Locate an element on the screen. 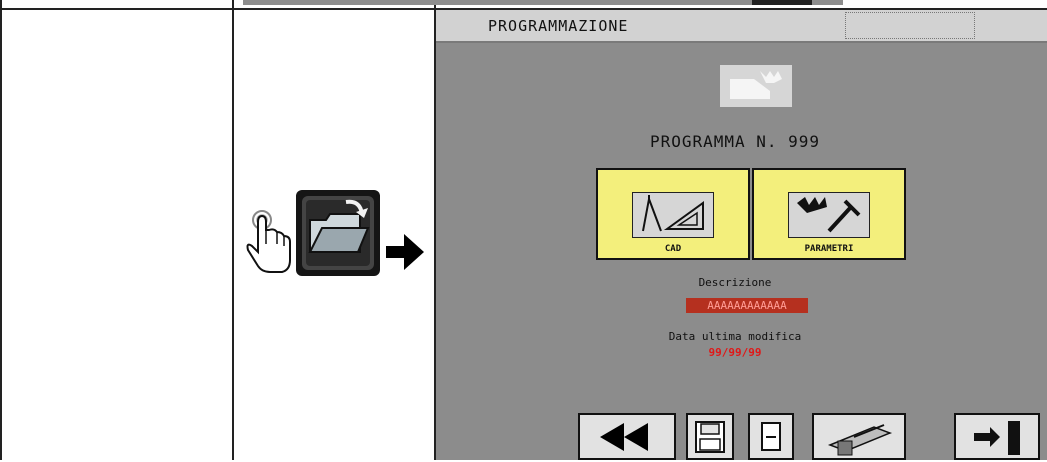 The width and height of the screenshot is (1047, 462). cad-compass-icon is located at coordinates (673, 215).